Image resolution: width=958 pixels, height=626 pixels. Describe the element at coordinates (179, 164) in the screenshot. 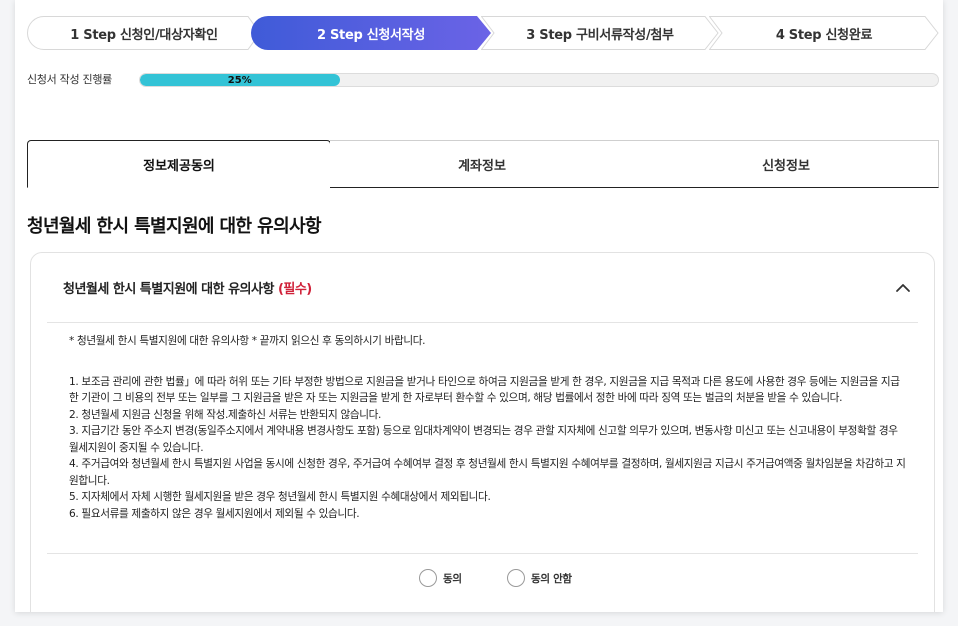

I see `tab-consent: 정보제공동의` at that location.